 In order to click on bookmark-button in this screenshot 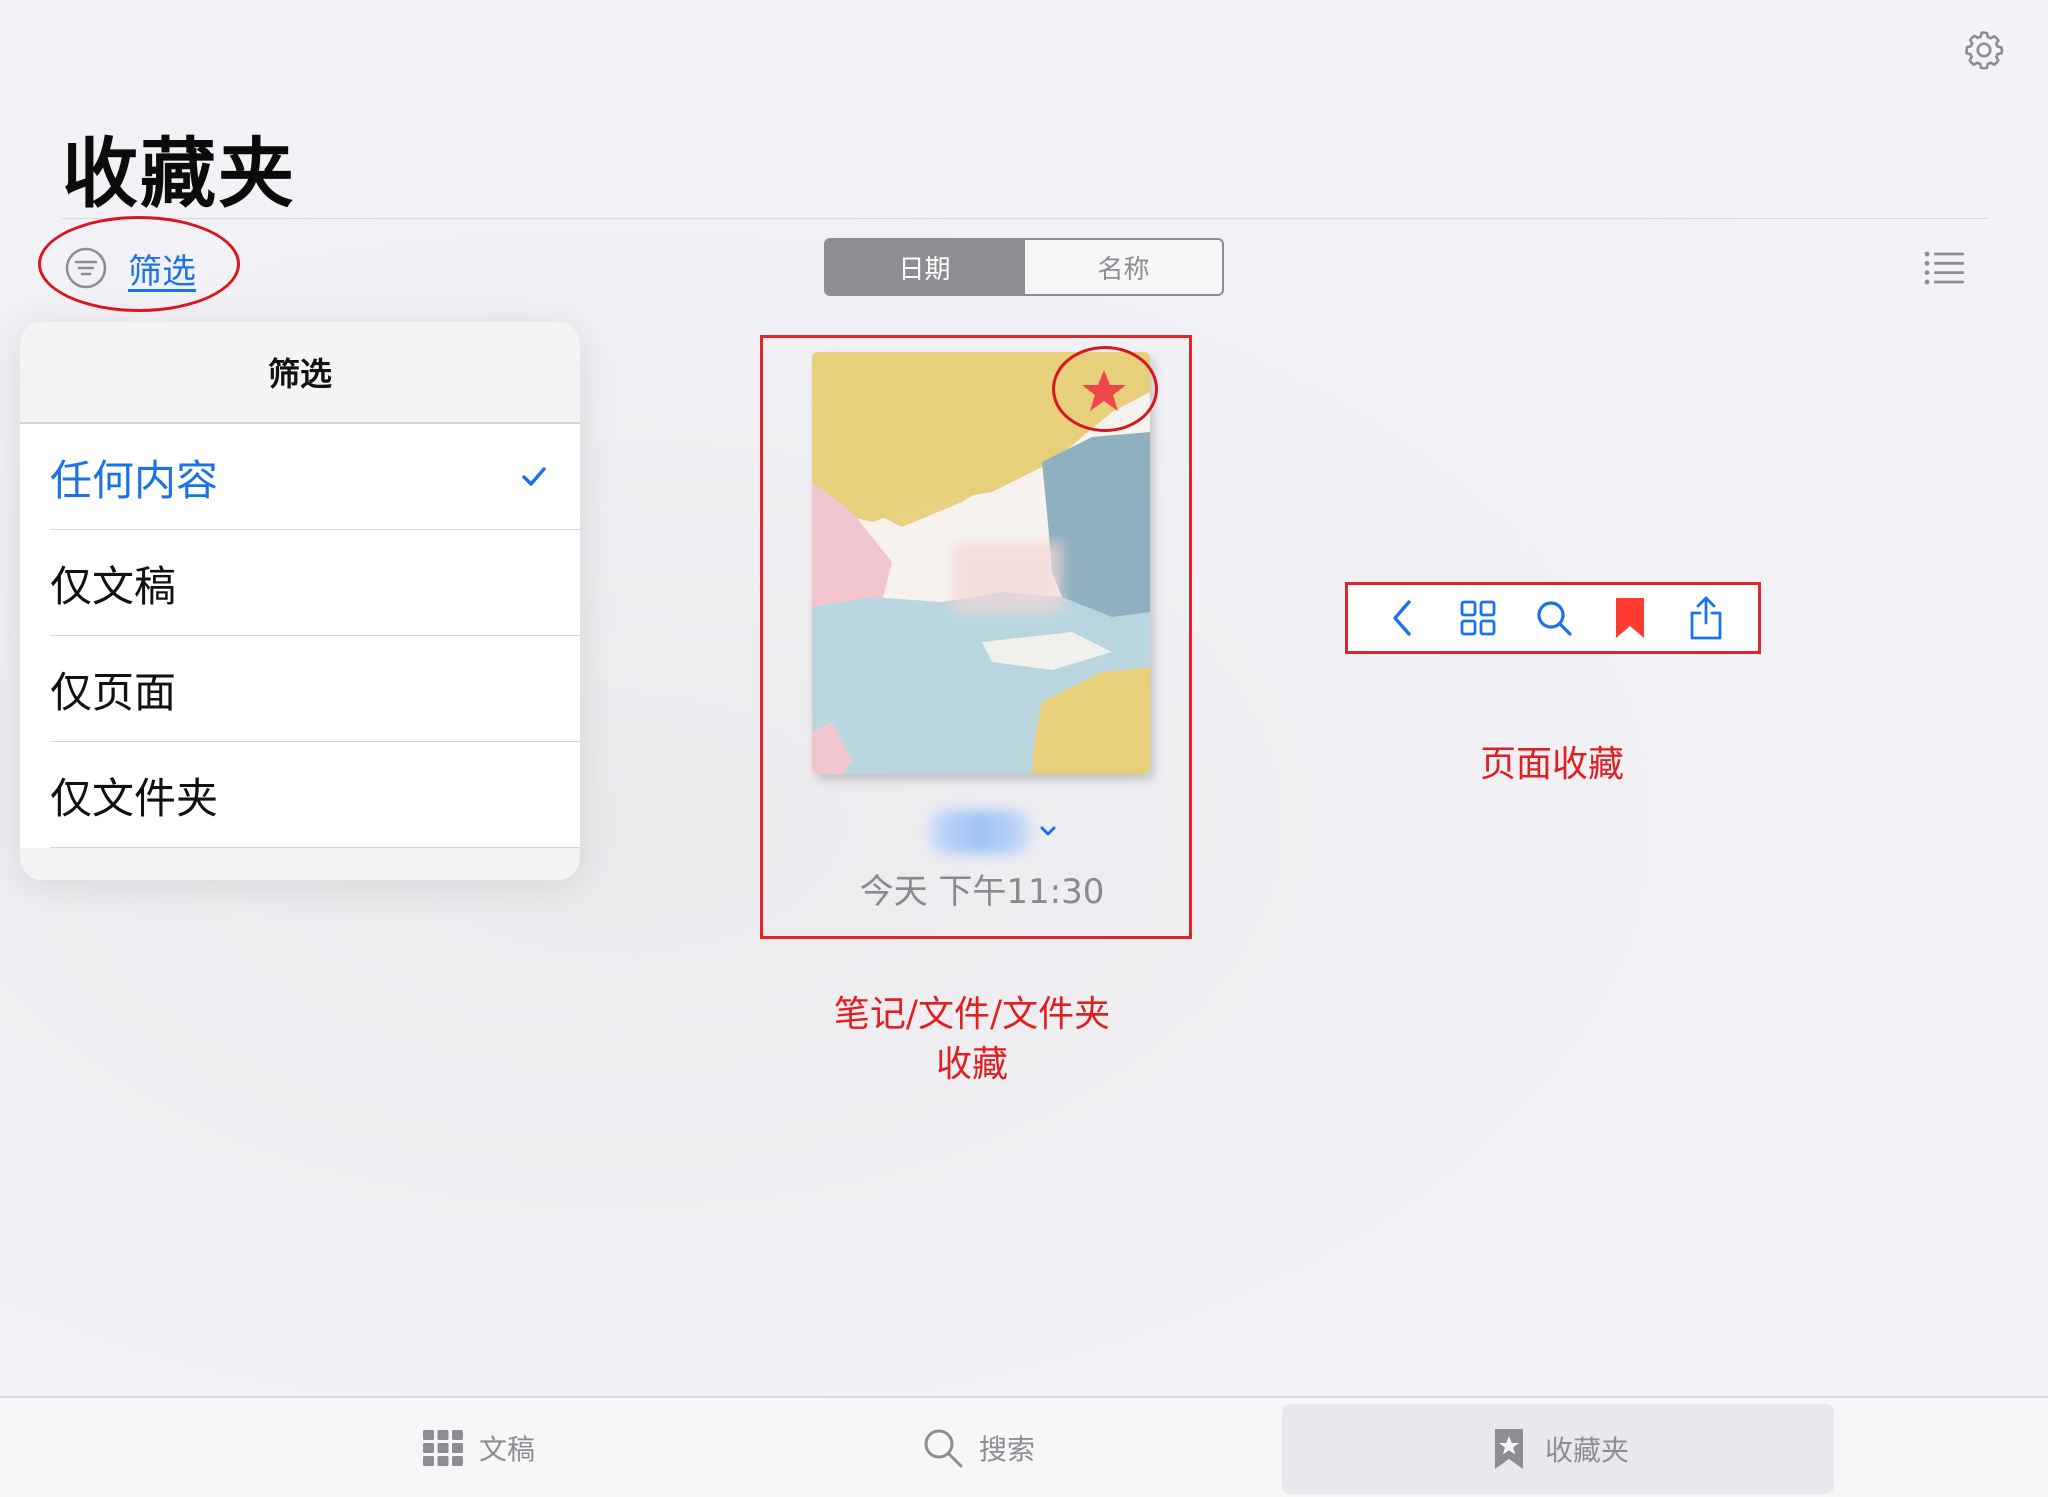, I will do `click(1630, 618)`.